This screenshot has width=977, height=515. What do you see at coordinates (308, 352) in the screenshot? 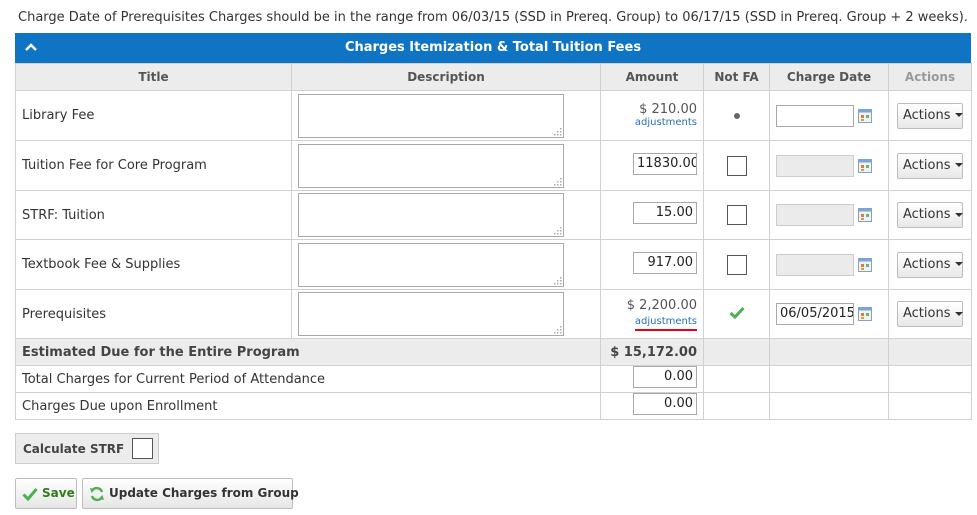
I see `estimated-total-label: Estimated Due for the Entire Program` at bounding box center [308, 352].